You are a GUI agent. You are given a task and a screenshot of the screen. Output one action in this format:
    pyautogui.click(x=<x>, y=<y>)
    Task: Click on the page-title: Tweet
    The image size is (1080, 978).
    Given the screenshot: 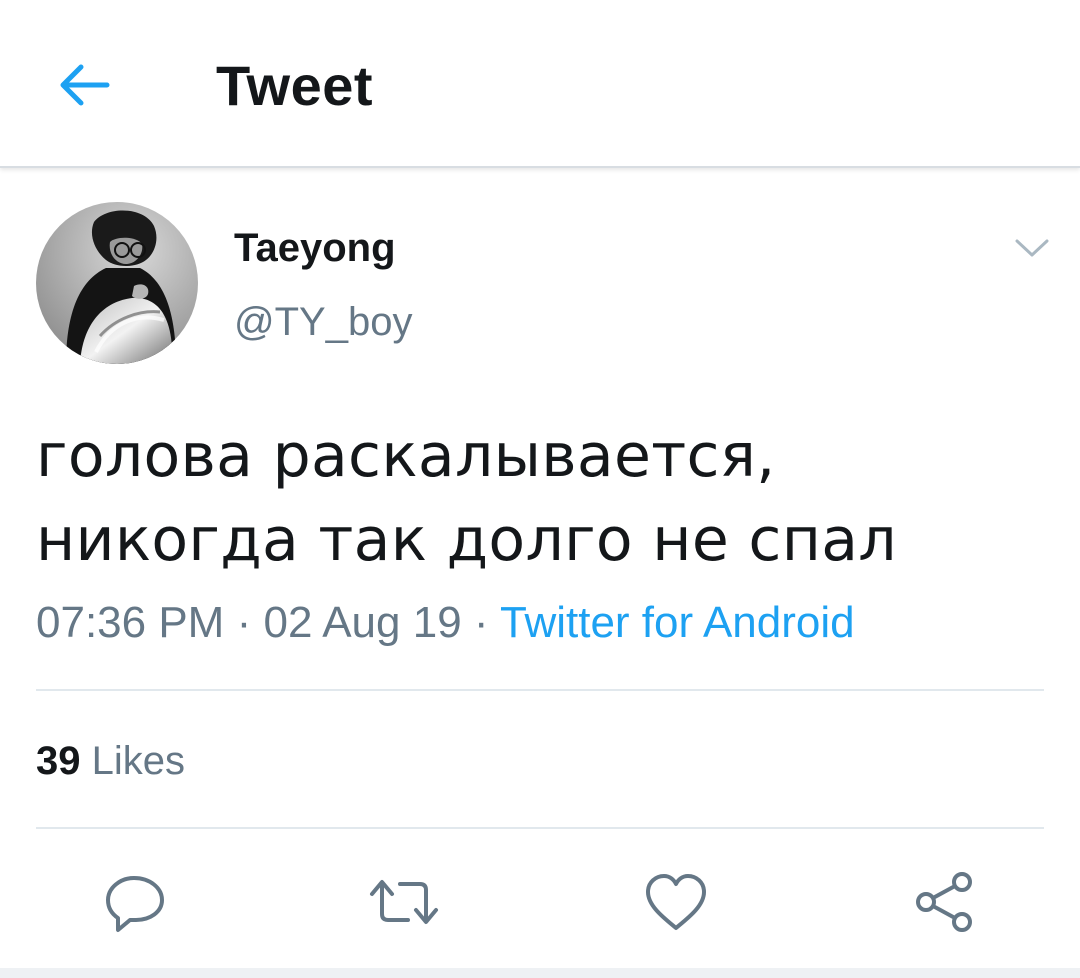 What is the action you would take?
    pyautogui.click(x=295, y=85)
    